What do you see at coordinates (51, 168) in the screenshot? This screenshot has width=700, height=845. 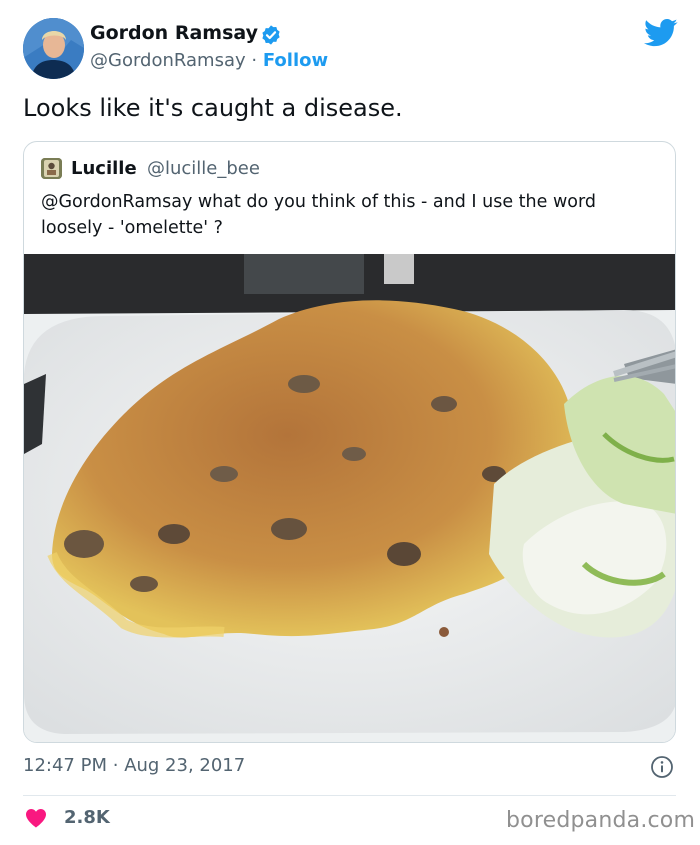 I see `quoted-author-avatar` at bounding box center [51, 168].